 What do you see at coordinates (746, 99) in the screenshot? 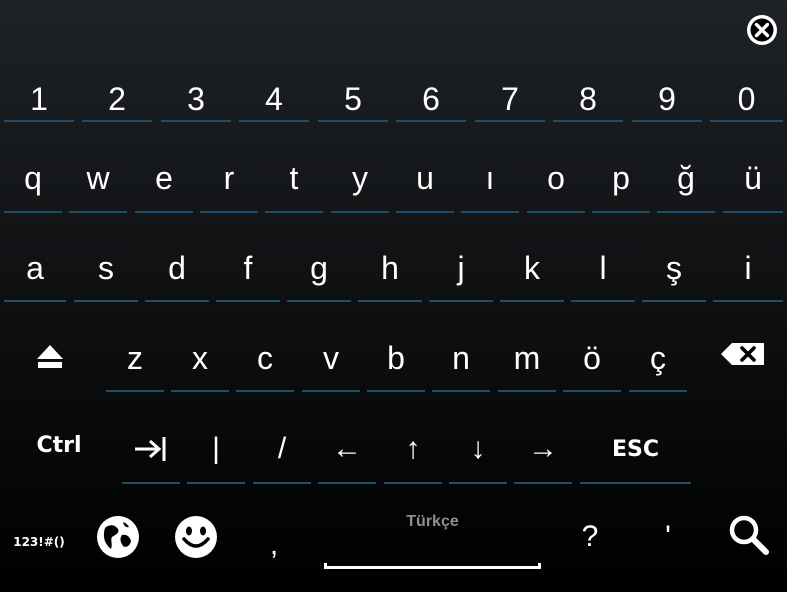
I see `key-0: 0` at bounding box center [746, 99].